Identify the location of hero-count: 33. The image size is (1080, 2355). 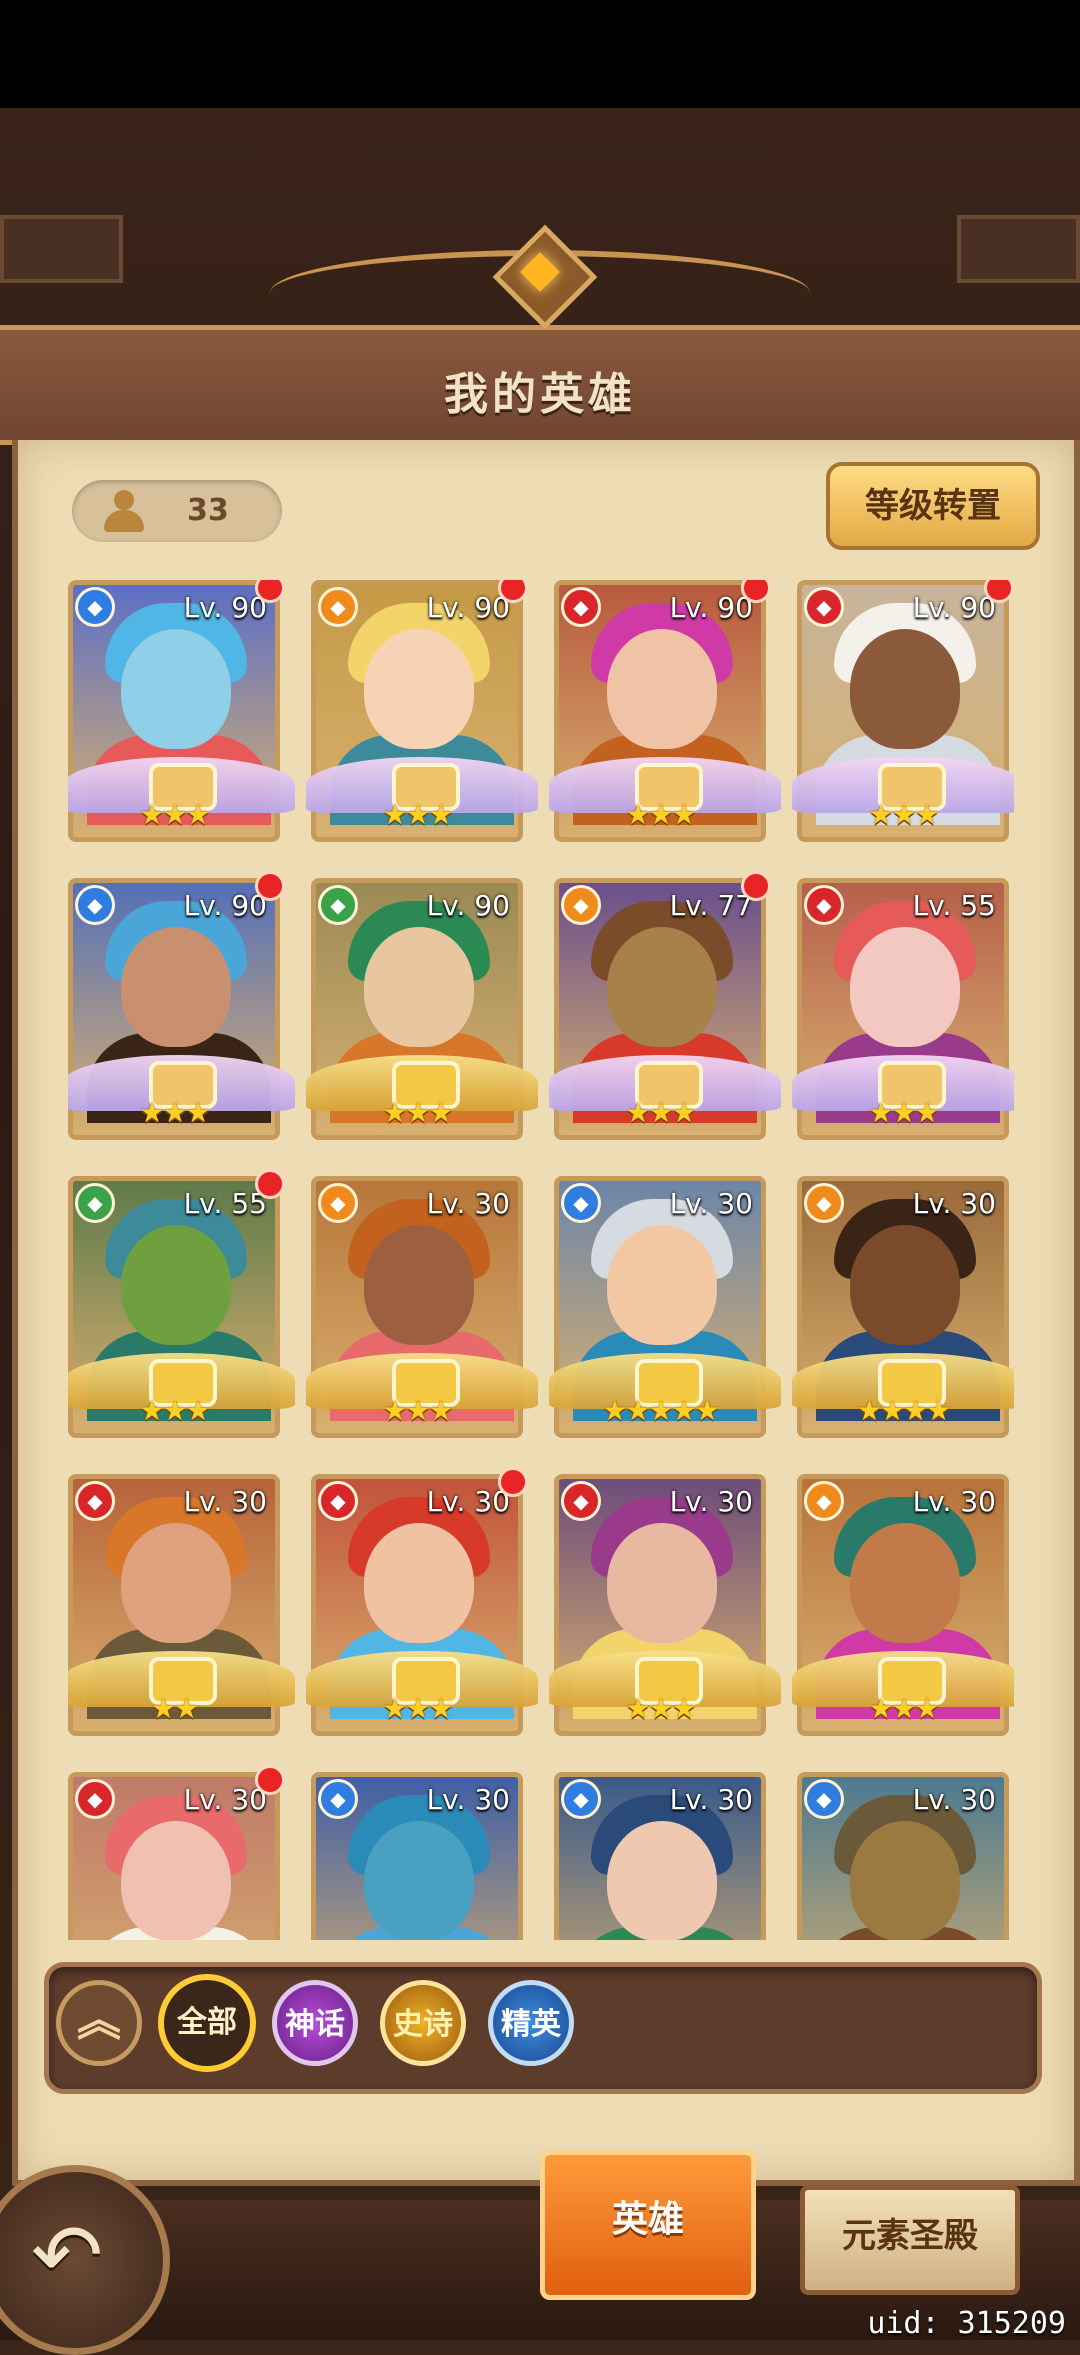
(208, 510).